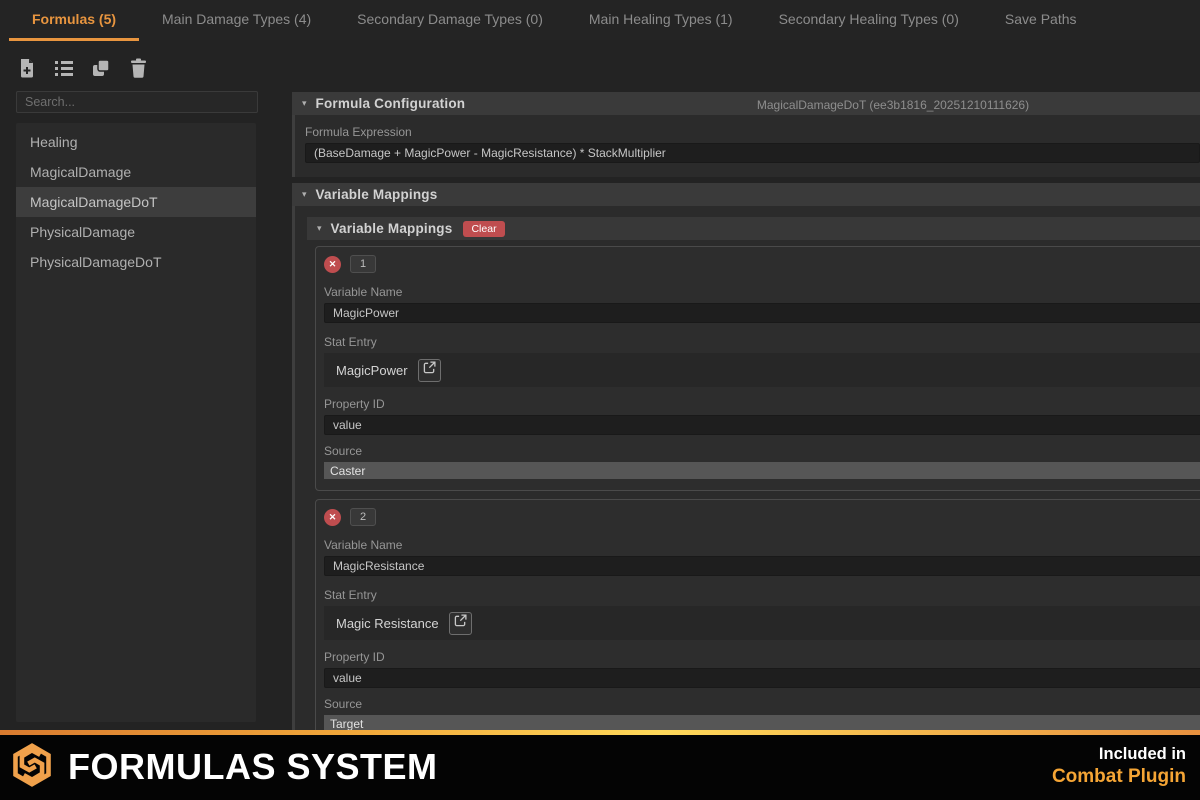 The width and height of the screenshot is (1200, 800). I want to click on variable-name-field: MagicResistance, so click(762, 566).